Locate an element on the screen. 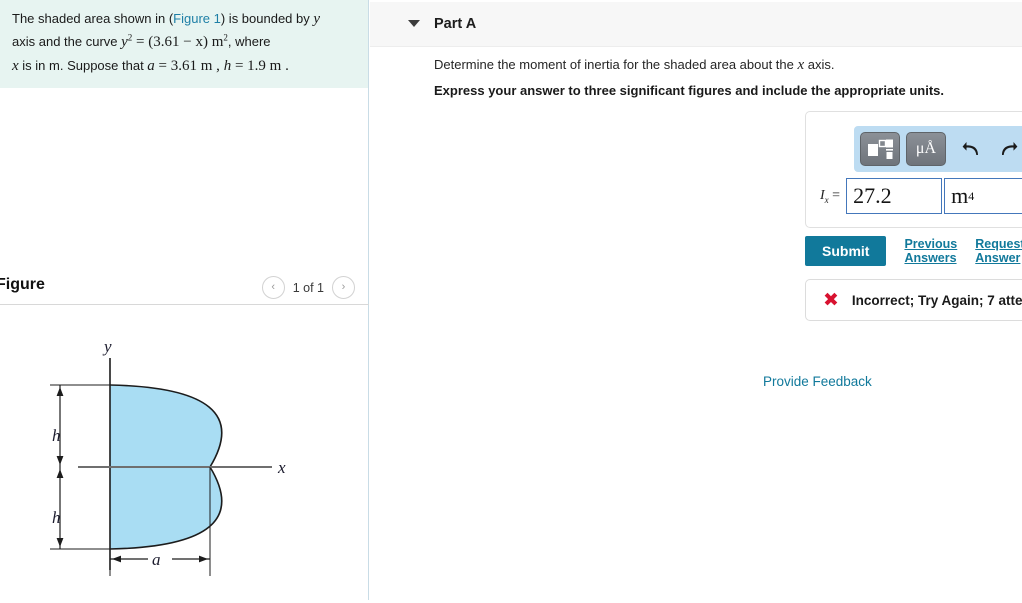  submit-button: Submit is located at coordinates (846, 251).